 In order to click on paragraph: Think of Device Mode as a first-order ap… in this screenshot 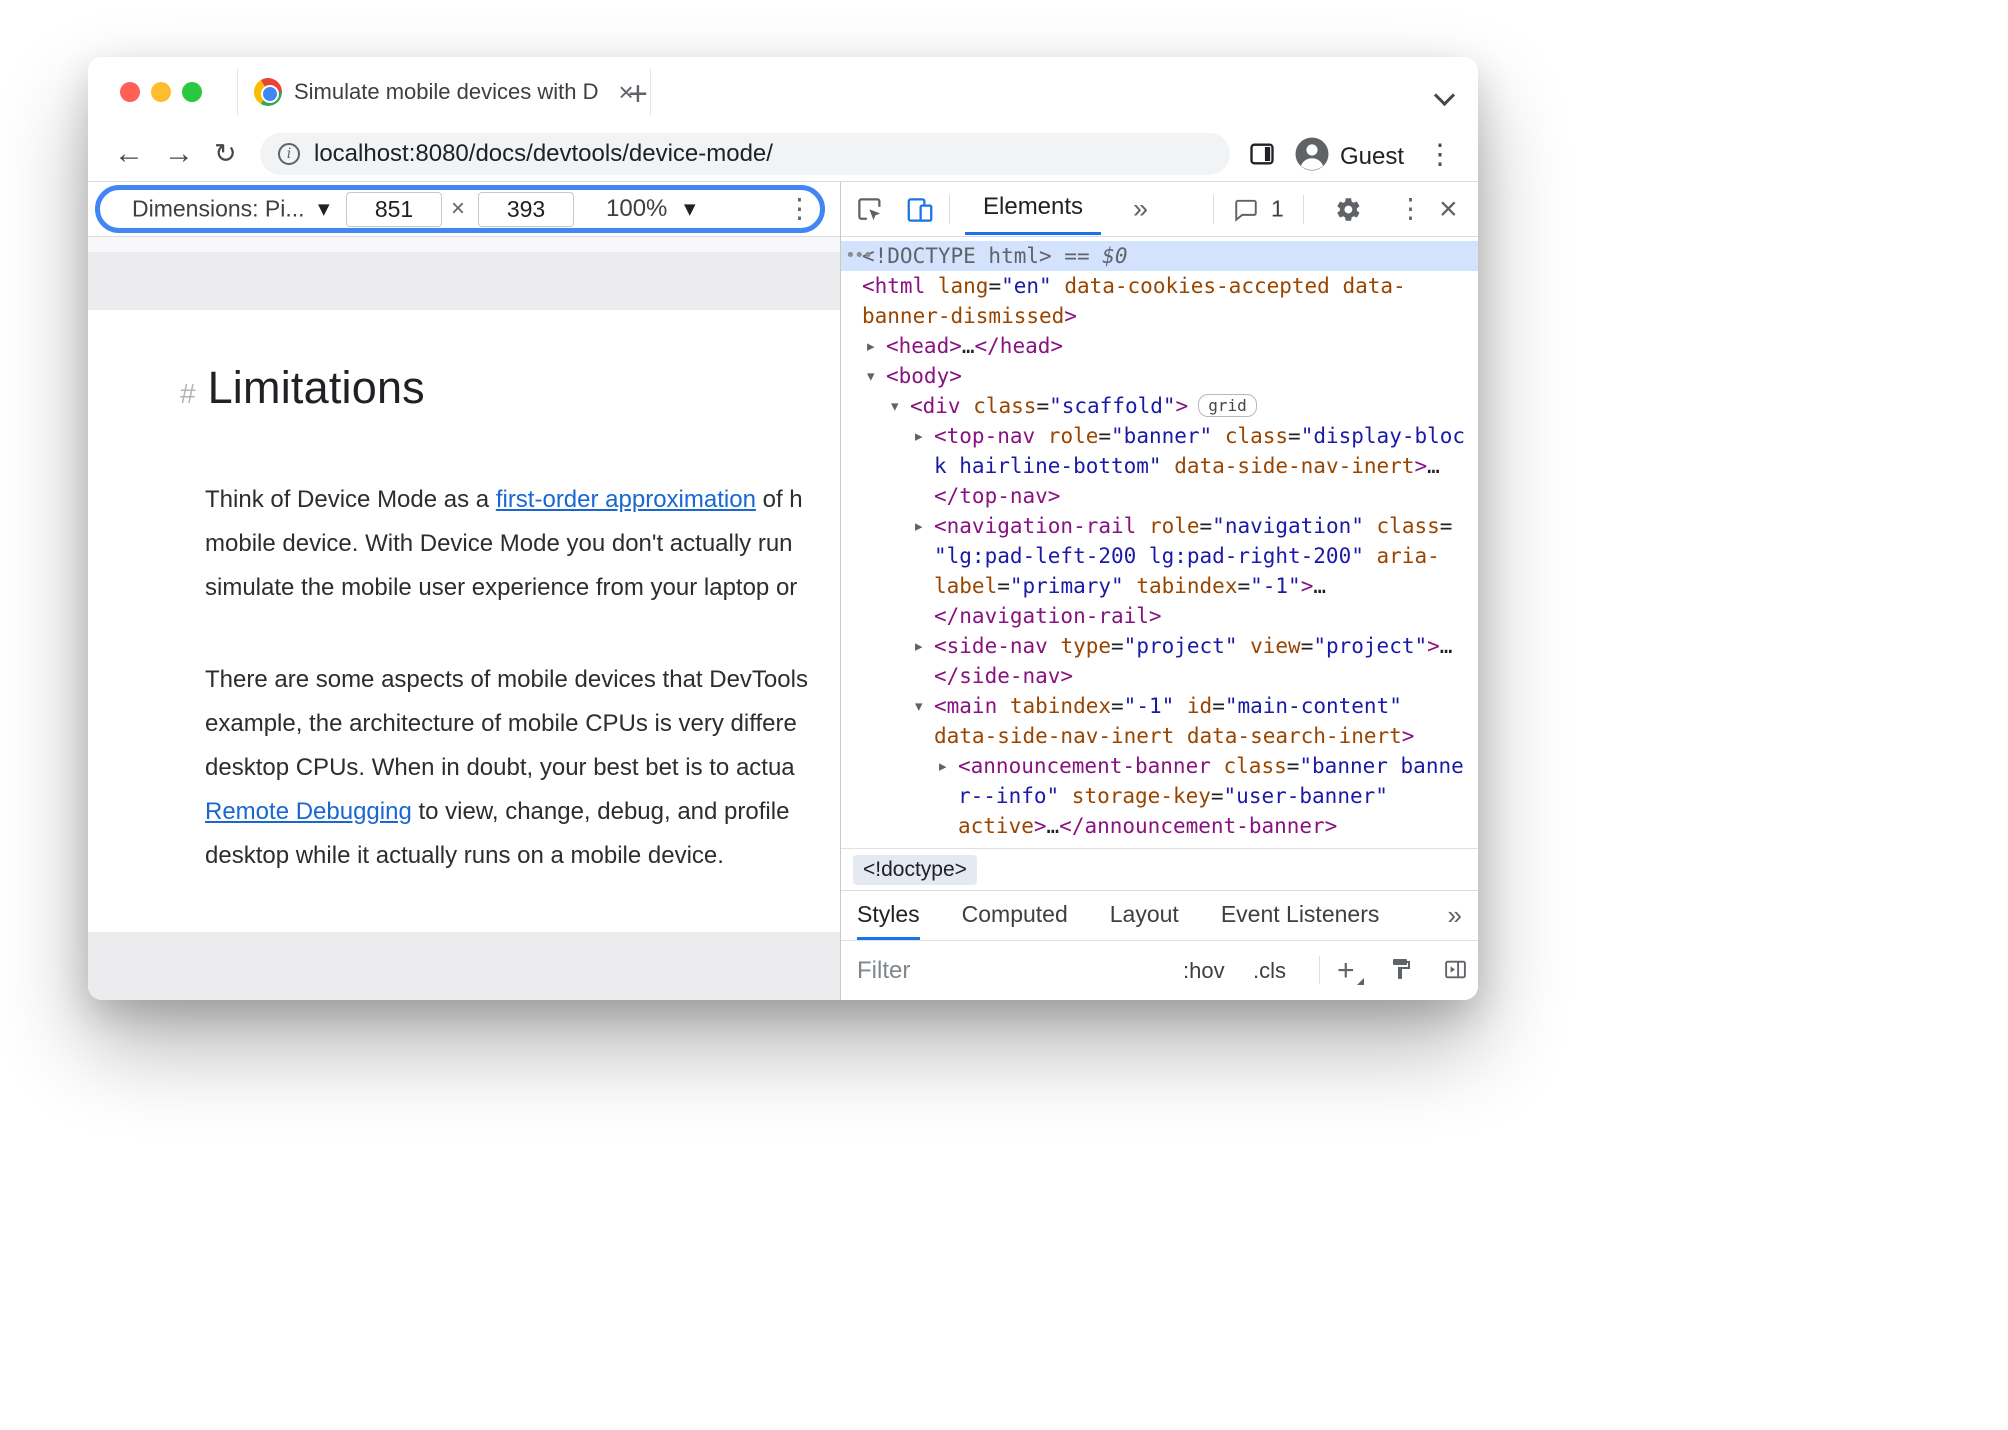, I will do `click(506, 544)`.